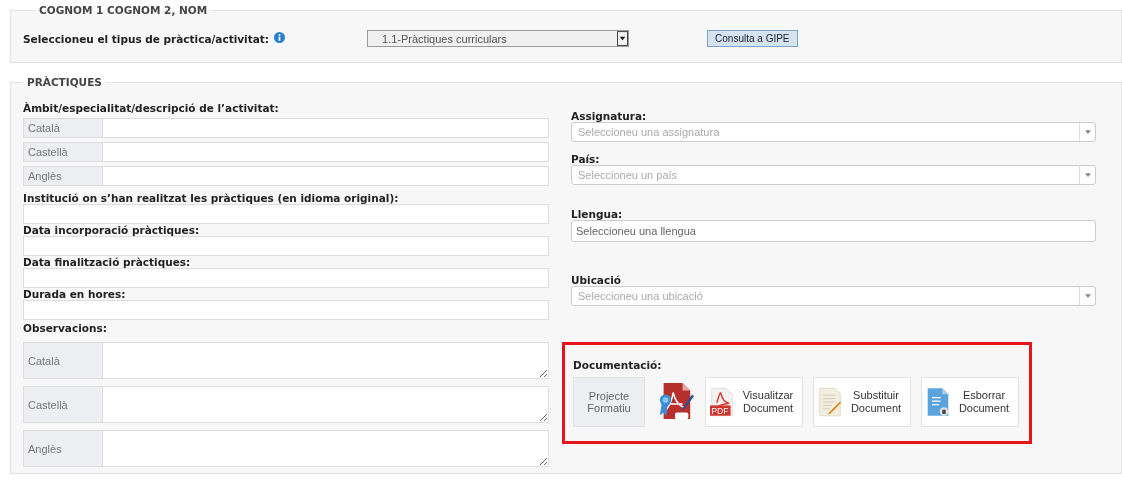 Image resolution: width=1122 pixels, height=490 pixels. I want to click on field-label: Observacions:, so click(65, 328).